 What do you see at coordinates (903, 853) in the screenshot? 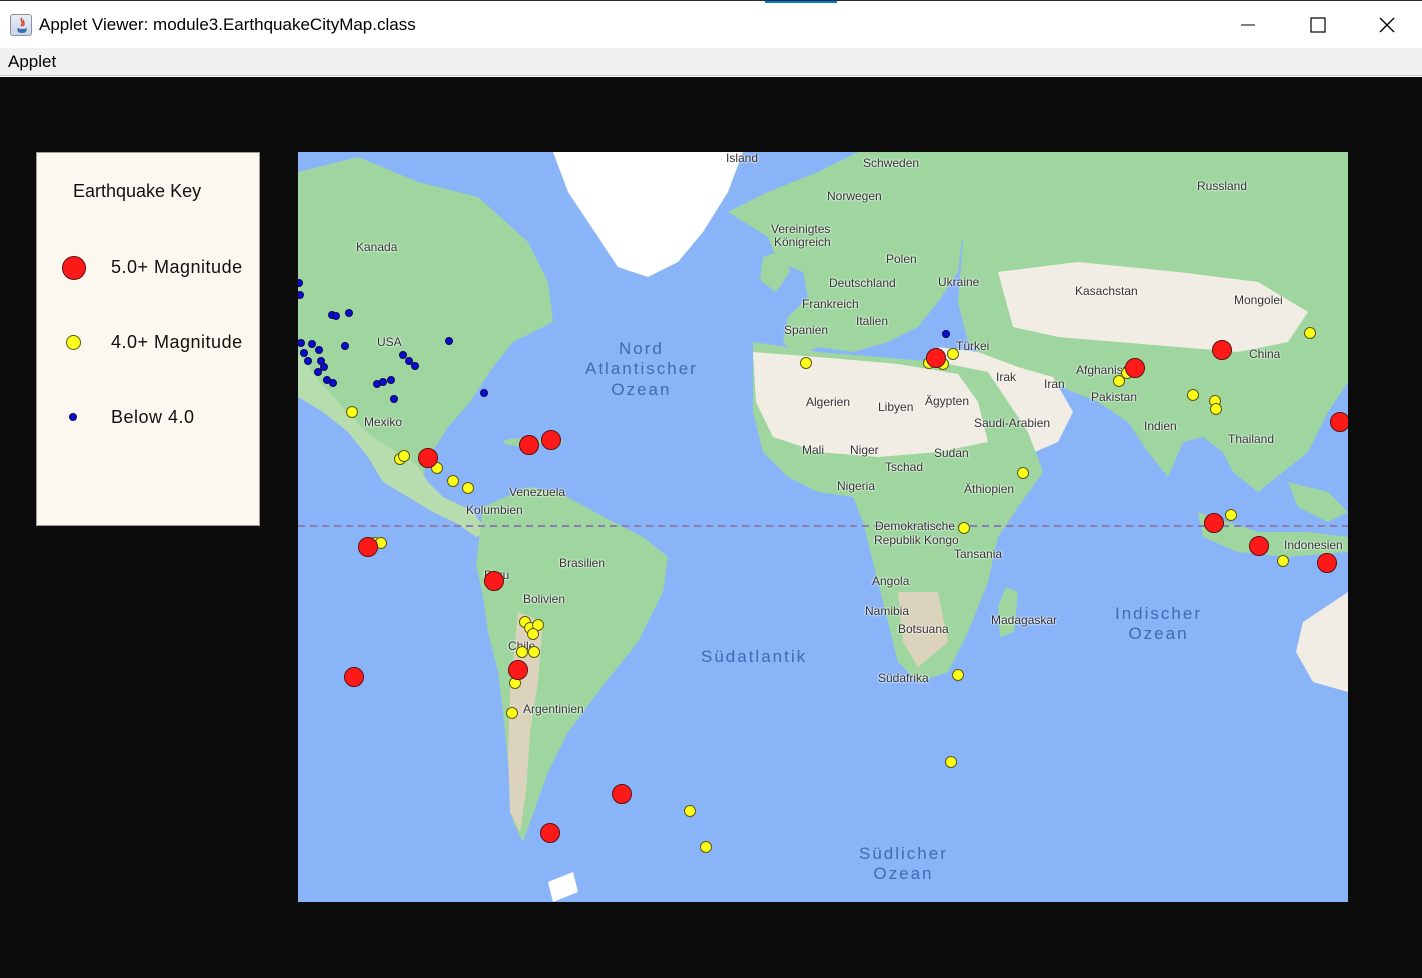
I see `ocean-label-line: Südlicher` at bounding box center [903, 853].